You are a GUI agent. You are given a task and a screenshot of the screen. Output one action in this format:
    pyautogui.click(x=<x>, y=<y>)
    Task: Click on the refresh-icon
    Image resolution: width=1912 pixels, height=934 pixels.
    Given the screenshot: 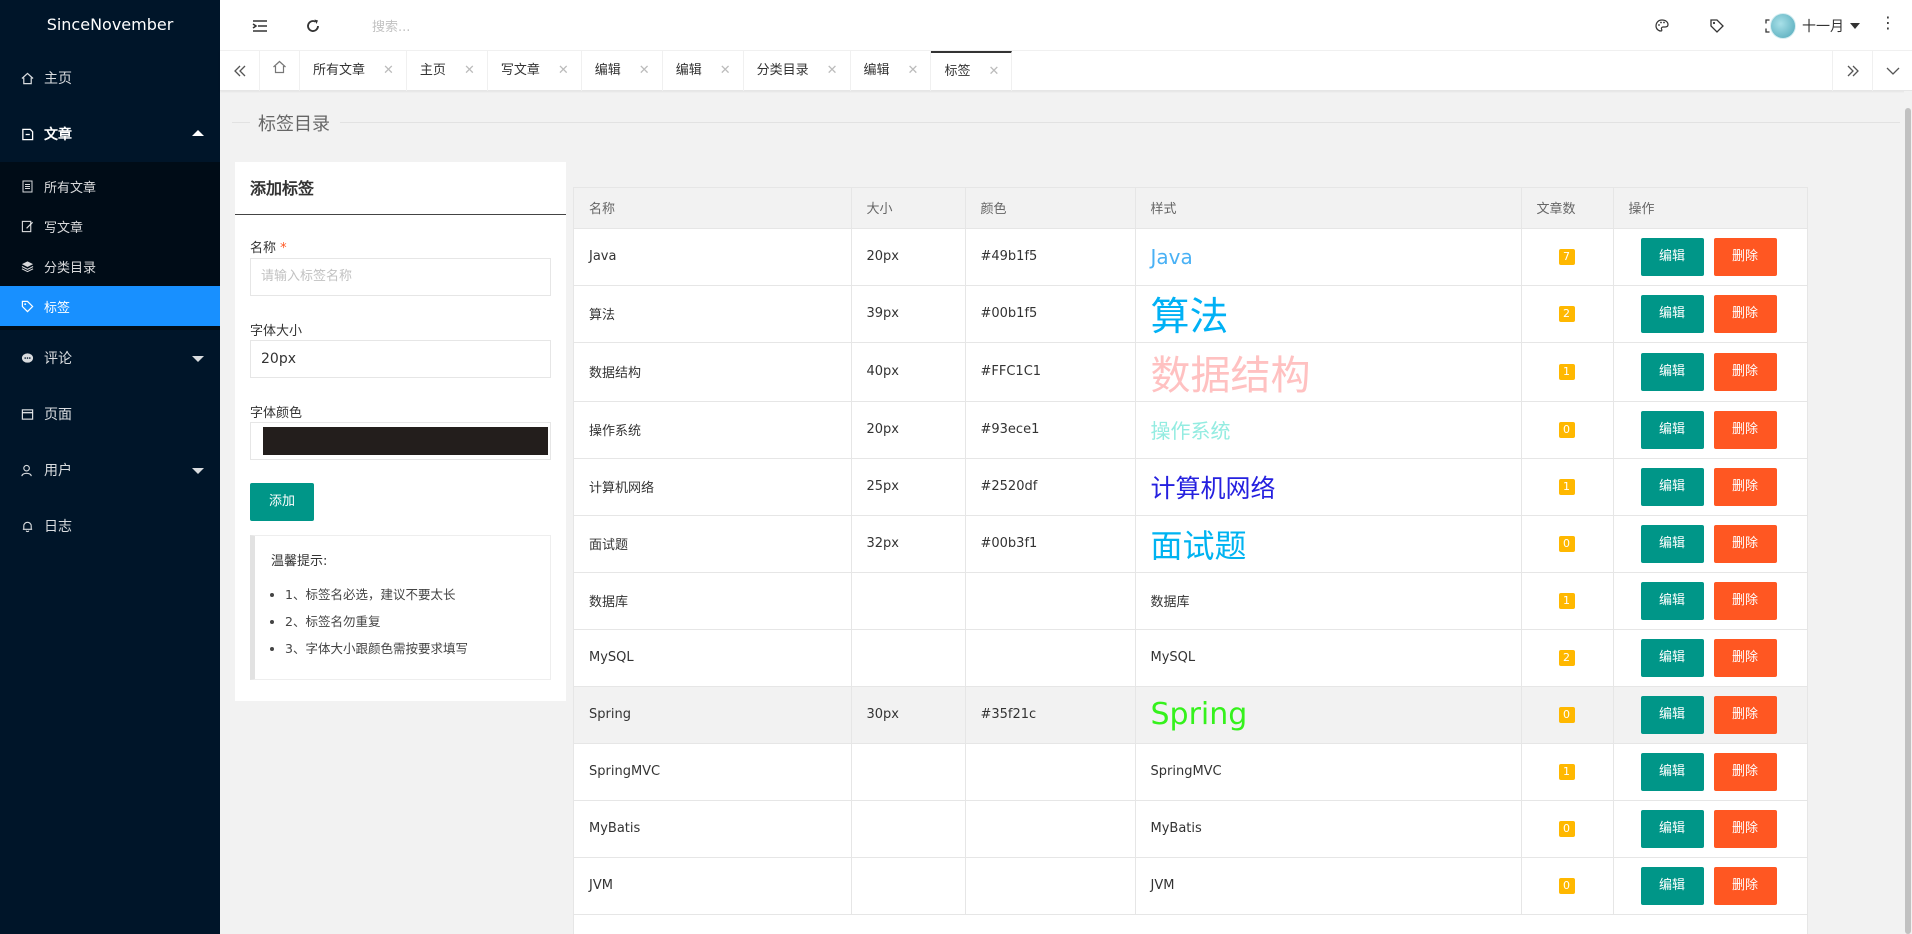 What is the action you would take?
    pyautogui.click(x=313, y=26)
    